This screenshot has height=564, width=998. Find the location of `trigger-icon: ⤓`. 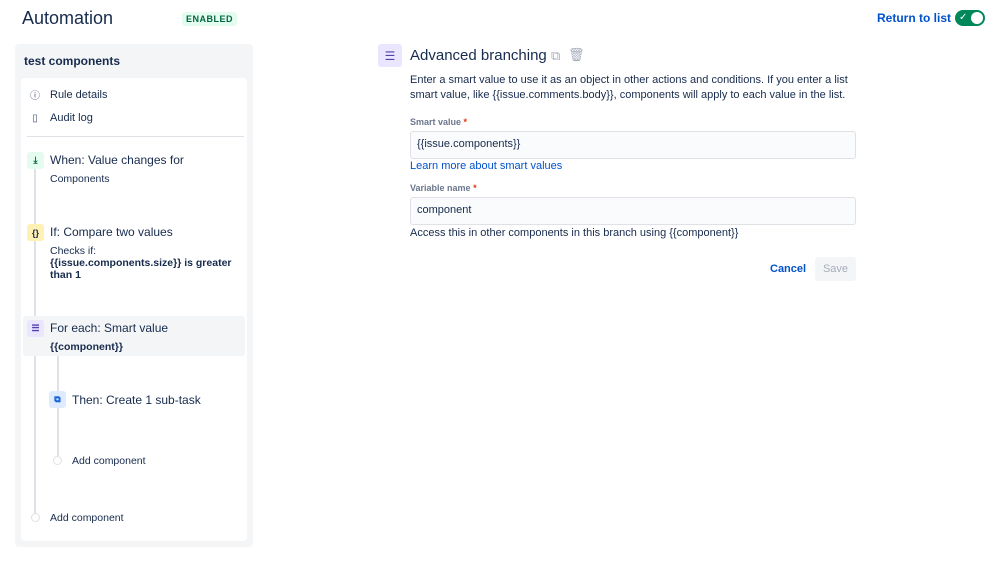

trigger-icon: ⤓ is located at coordinates (35, 160).